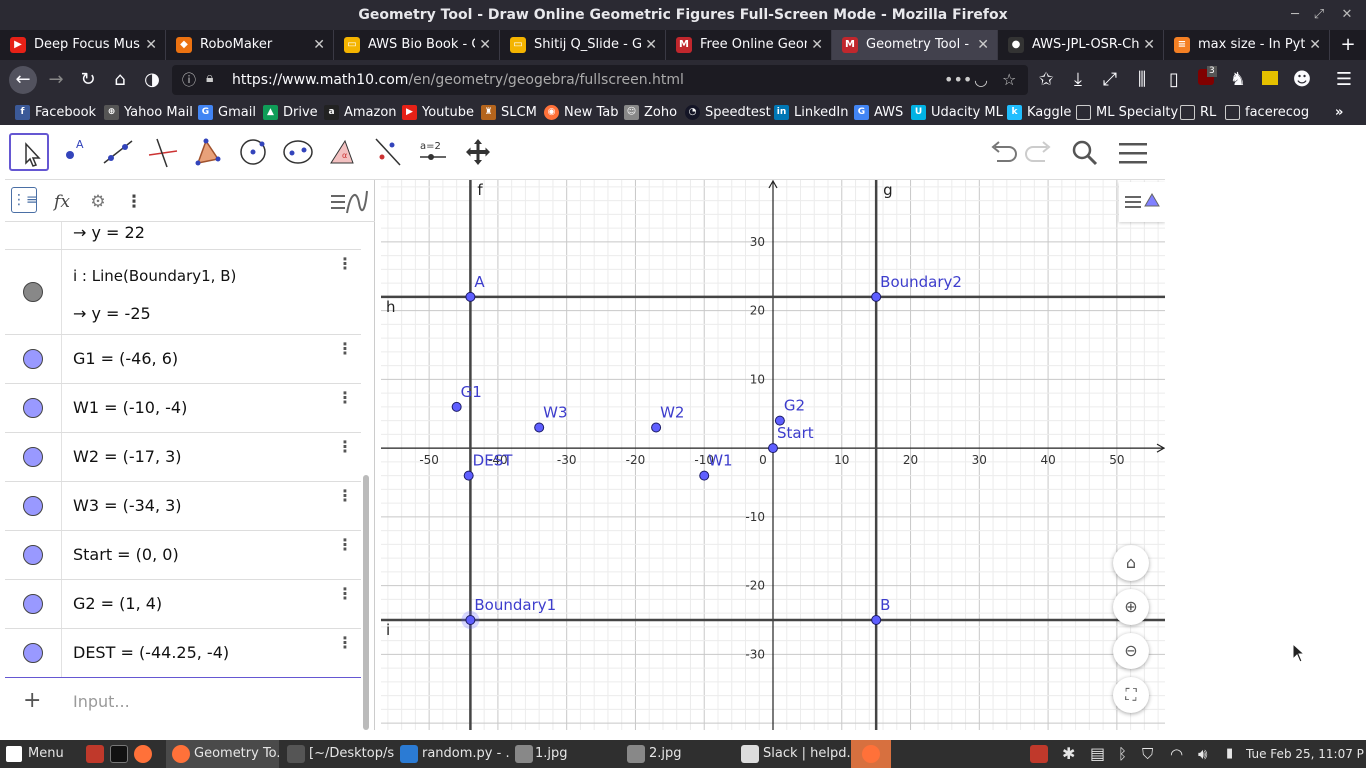 The height and width of the screenshot is (768, 1366). I want to click on algebra-row-g2: G2 = (1, 4) ⋮, so click(183, 604).